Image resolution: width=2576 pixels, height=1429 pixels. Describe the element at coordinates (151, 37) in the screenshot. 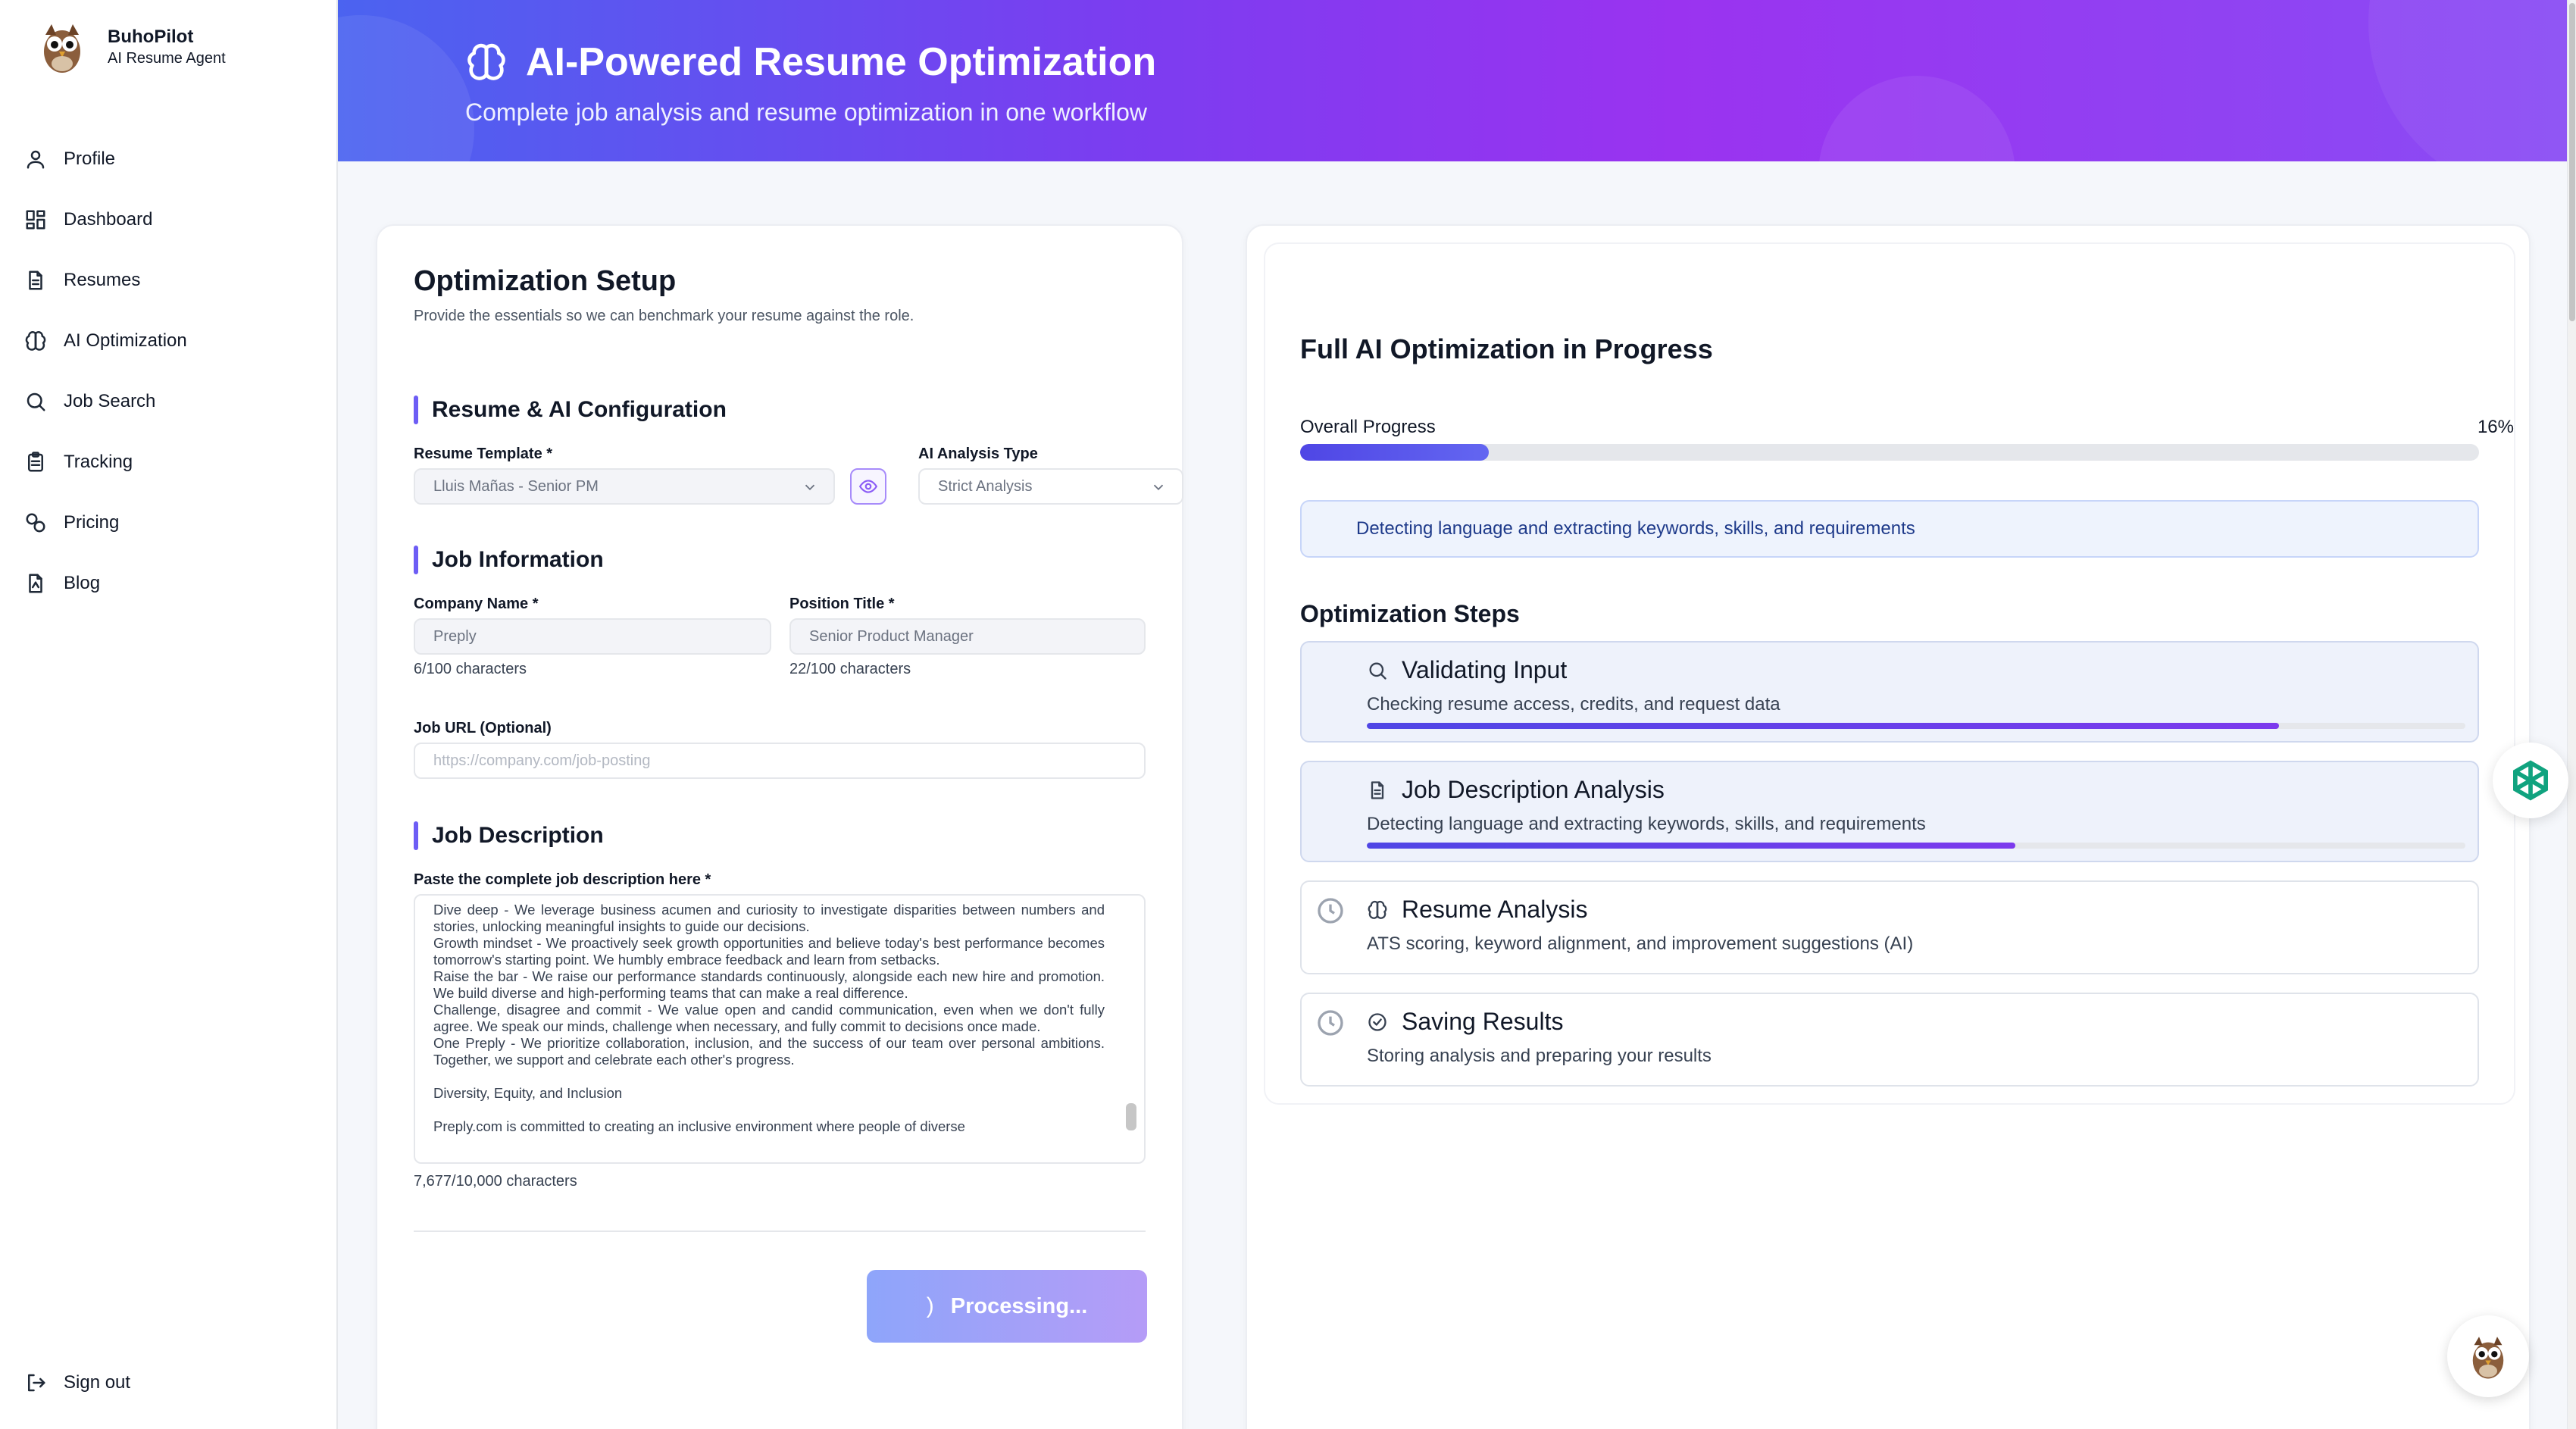

I see `brand-name: BuhoPilot` at that location.